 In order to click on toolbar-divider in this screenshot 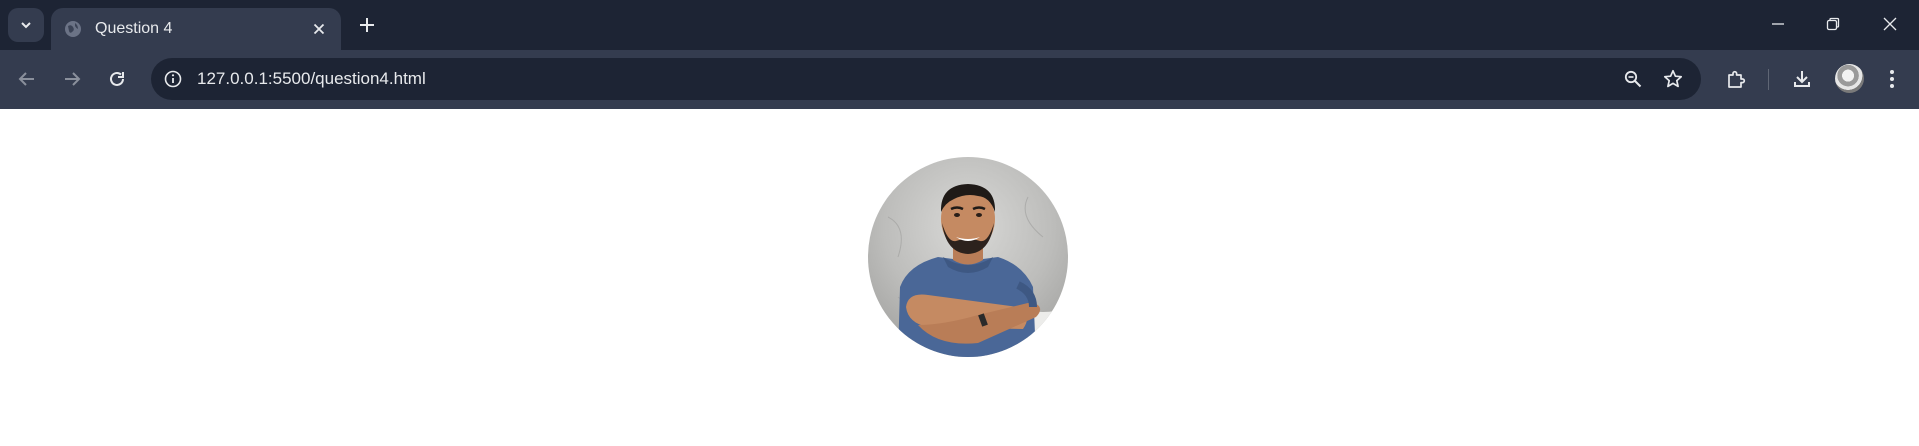, I will do `click(1768, 79)`.